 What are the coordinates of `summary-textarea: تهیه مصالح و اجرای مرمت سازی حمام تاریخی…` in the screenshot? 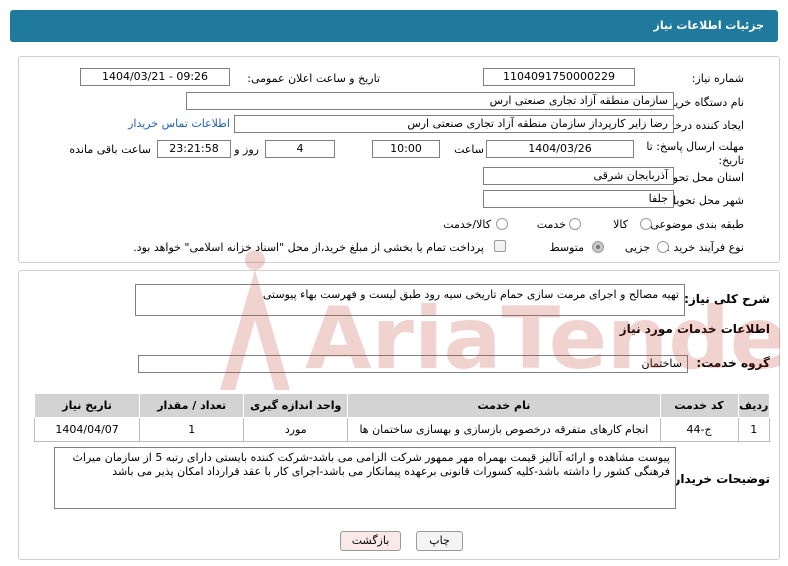 It's located at (410, 300).